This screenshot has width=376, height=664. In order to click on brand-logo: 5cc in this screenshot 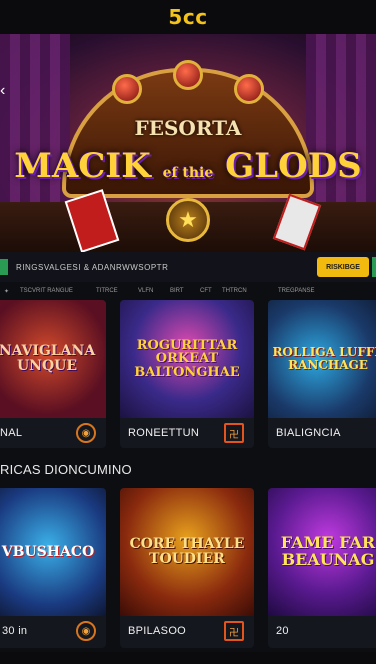, I will do `click(187, 17)`.